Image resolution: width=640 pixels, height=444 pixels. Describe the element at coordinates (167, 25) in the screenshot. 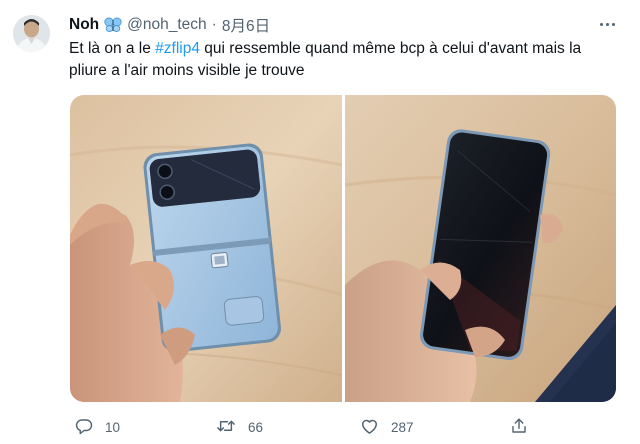

I see `user-handle: @noh_tech` at that location.